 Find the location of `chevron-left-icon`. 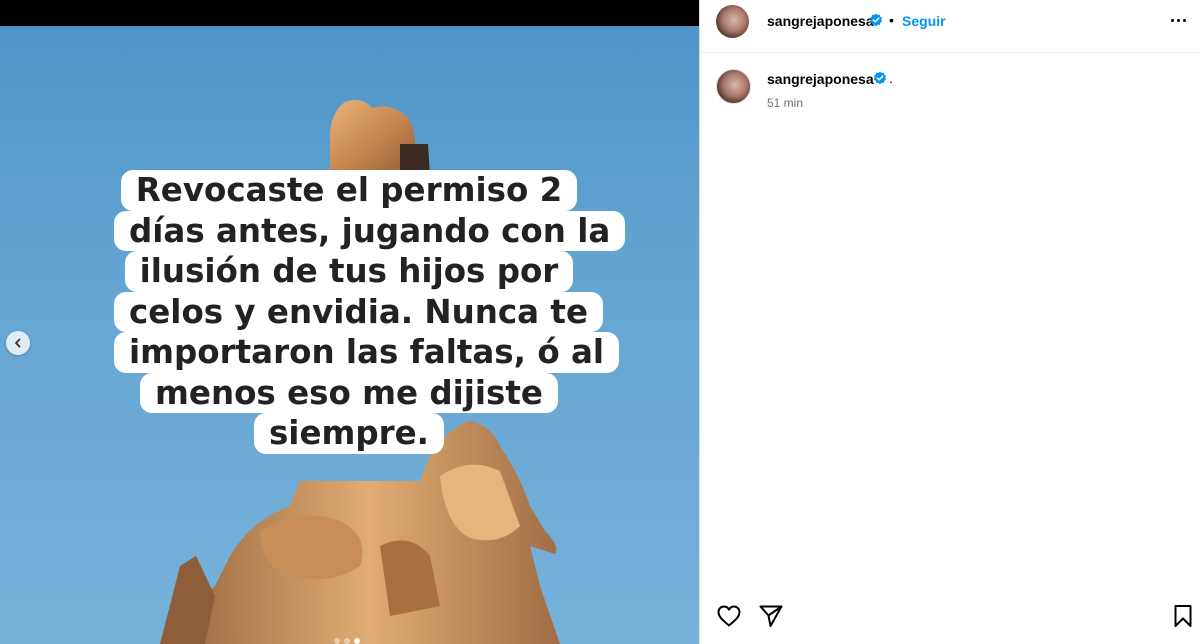

chevron-left-icon is located at coordinates (18, 343).